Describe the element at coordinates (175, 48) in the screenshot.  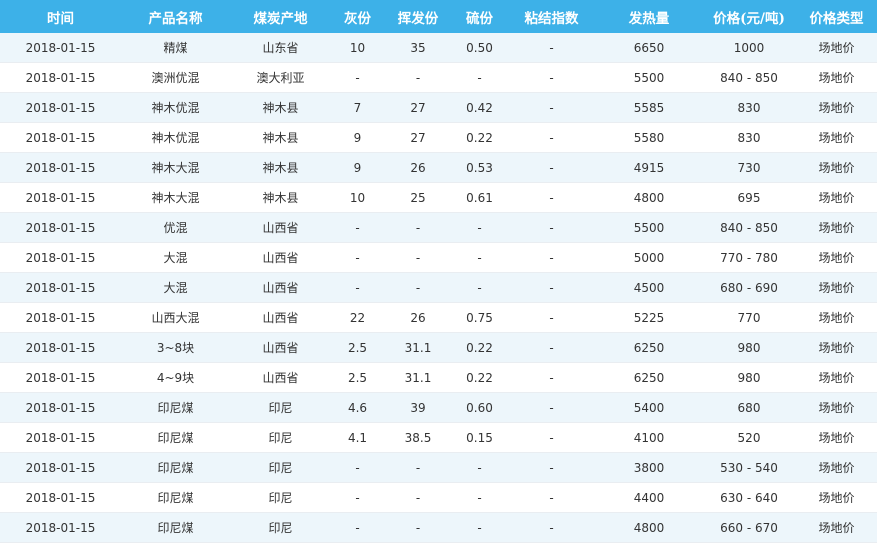
I see `product-name-cell: 精煤` at that location.